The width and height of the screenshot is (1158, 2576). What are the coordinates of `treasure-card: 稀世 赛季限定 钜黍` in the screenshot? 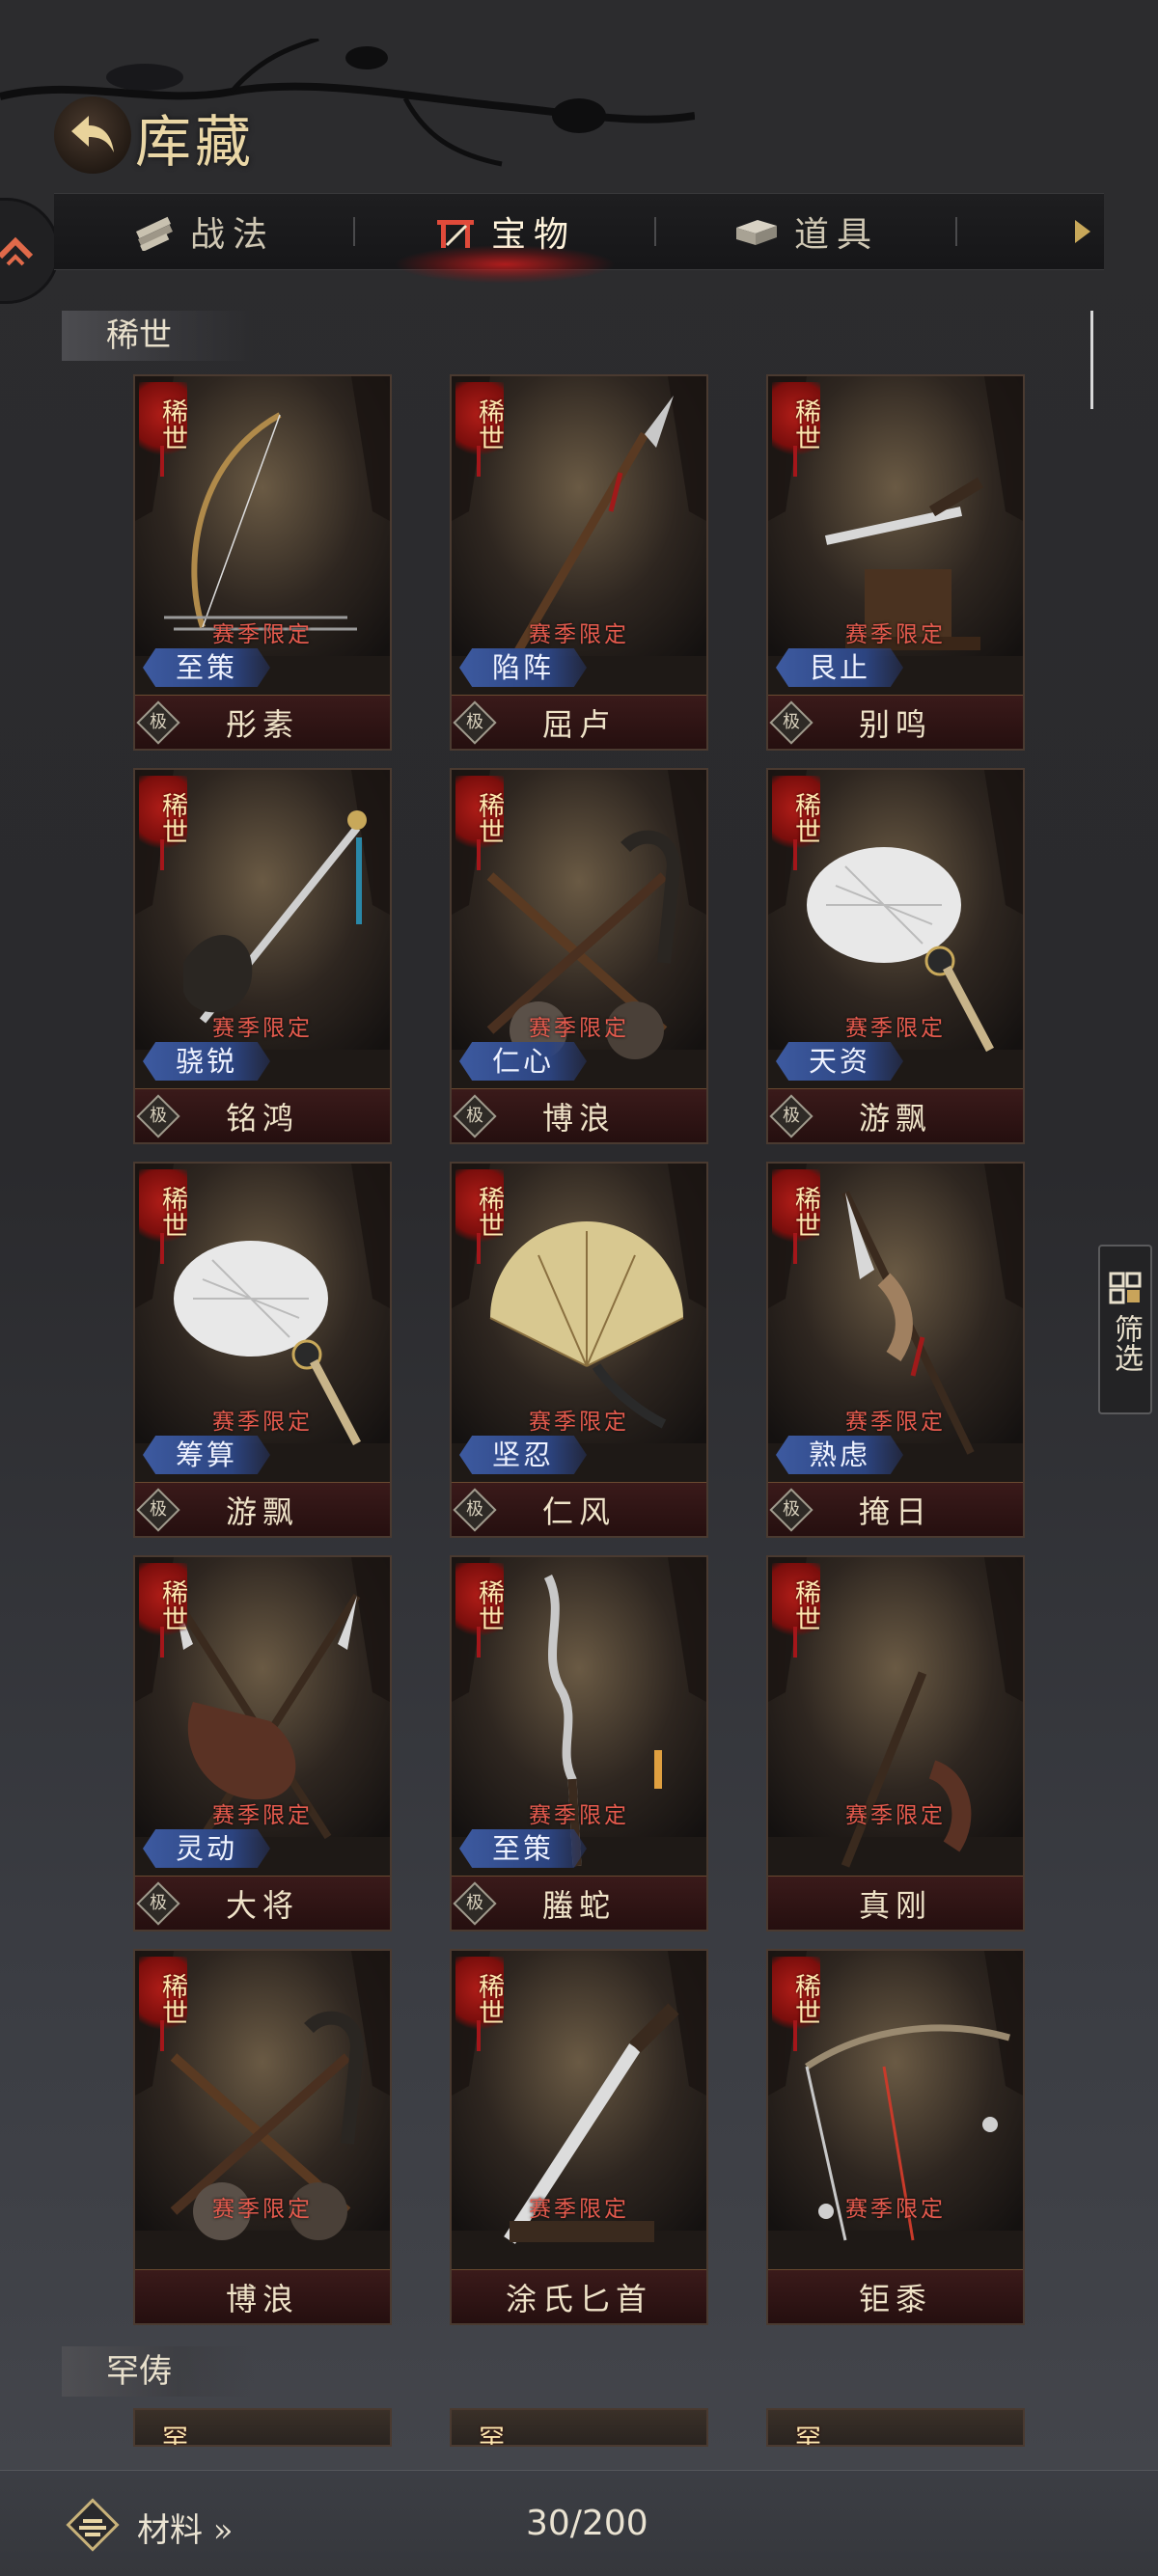 It's located at (895, 2137).